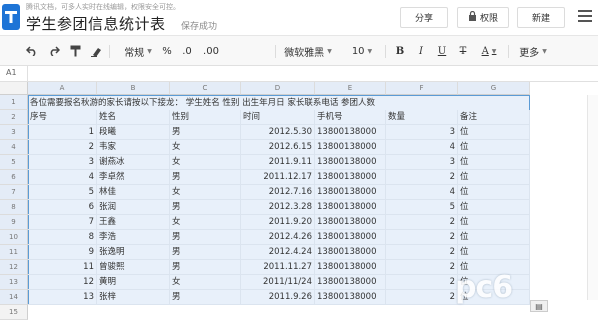 The width and height of the screenshot is (598, 320). Describe the element at coordinates (278, 207) in the screenshot. I see `table-cell: 2012.3.28` at that location.